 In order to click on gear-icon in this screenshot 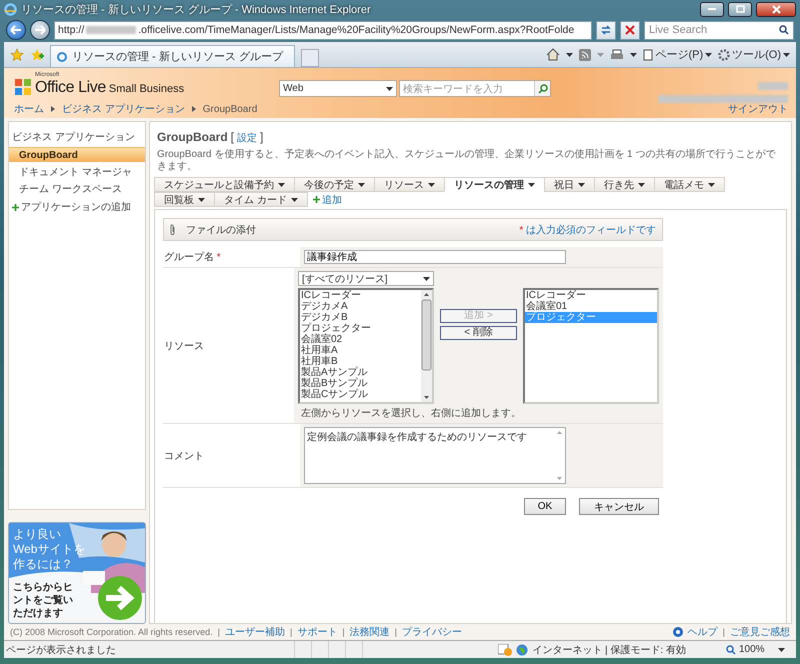, I will do `click(724, 54)`.